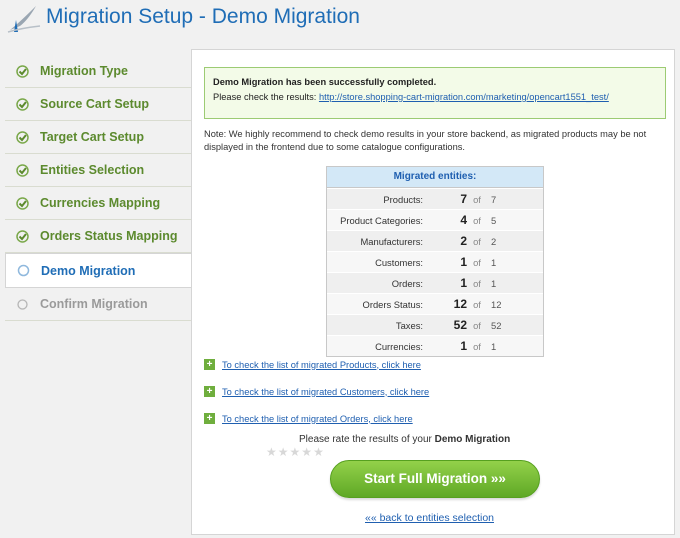  I want to click on step-demo-migration: Demo Migration, so click(98, 270).